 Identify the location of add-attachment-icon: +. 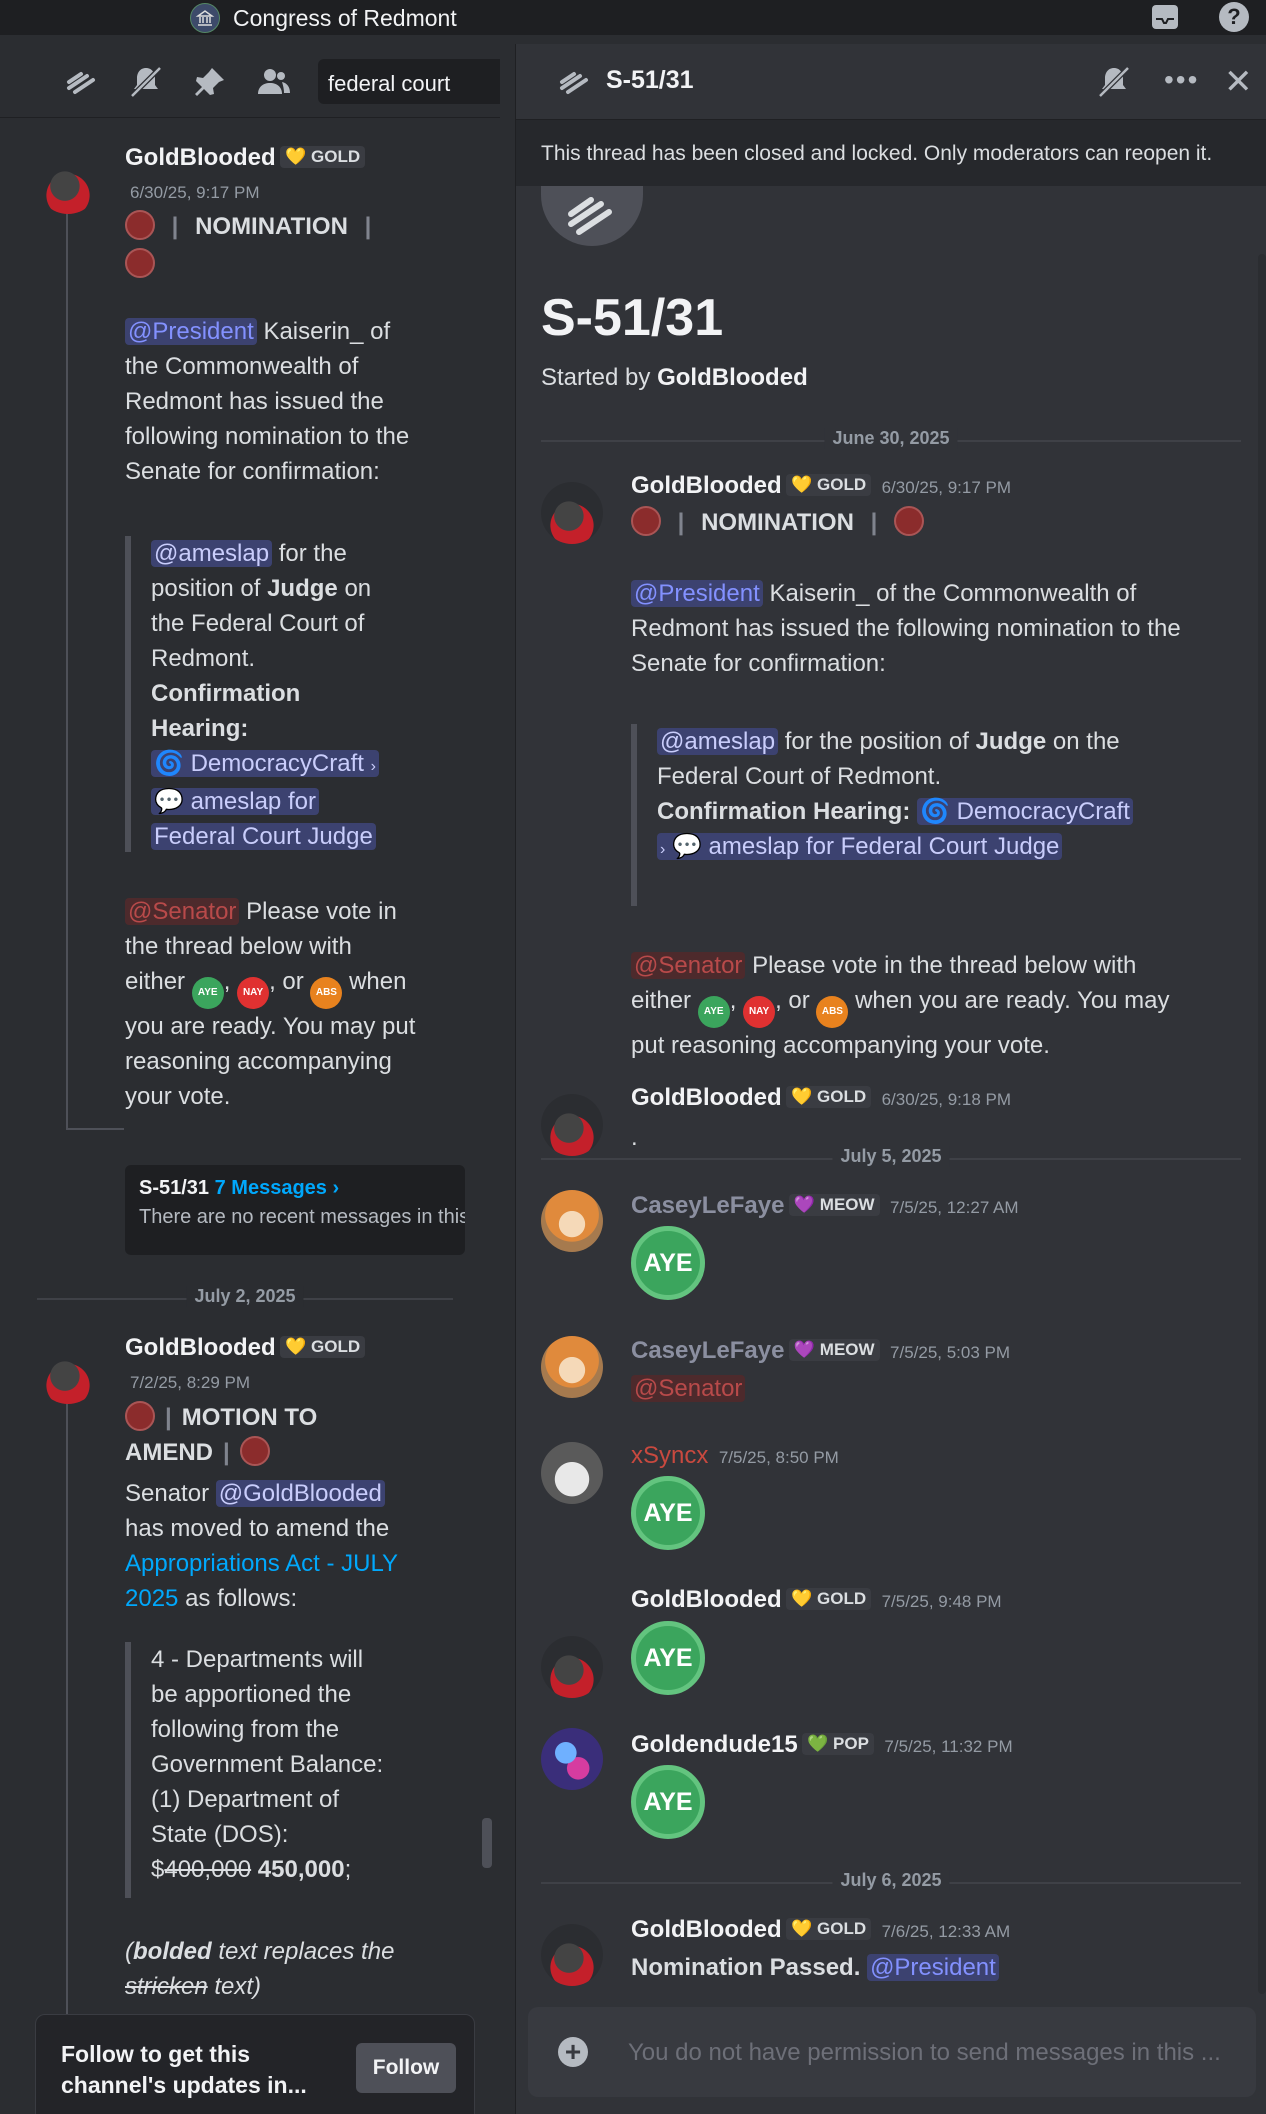
(573, 2052).